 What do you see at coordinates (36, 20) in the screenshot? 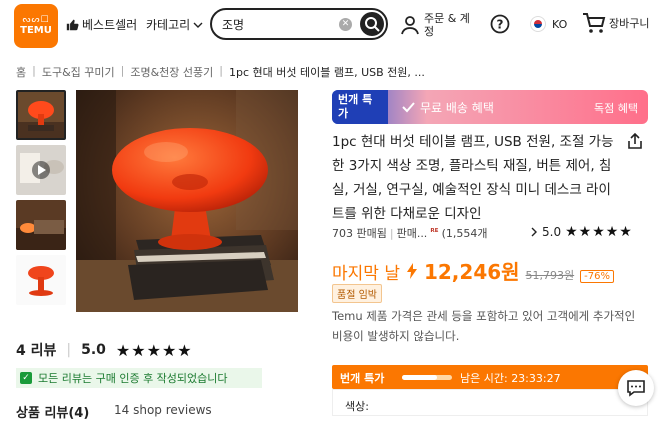
I see `logo-glyphs: ᔓᔕ☐` at bounding box center [36, 20].